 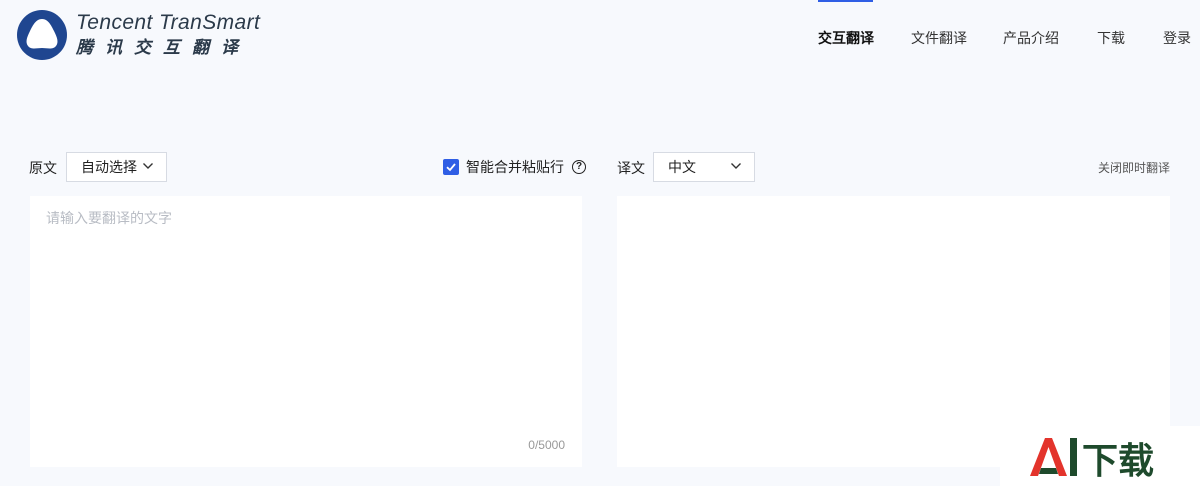 What do you see at coordinates (845, 1) in the screenshot?
I see `nav-active-indicator-bar` at bounding box center [845, 1].